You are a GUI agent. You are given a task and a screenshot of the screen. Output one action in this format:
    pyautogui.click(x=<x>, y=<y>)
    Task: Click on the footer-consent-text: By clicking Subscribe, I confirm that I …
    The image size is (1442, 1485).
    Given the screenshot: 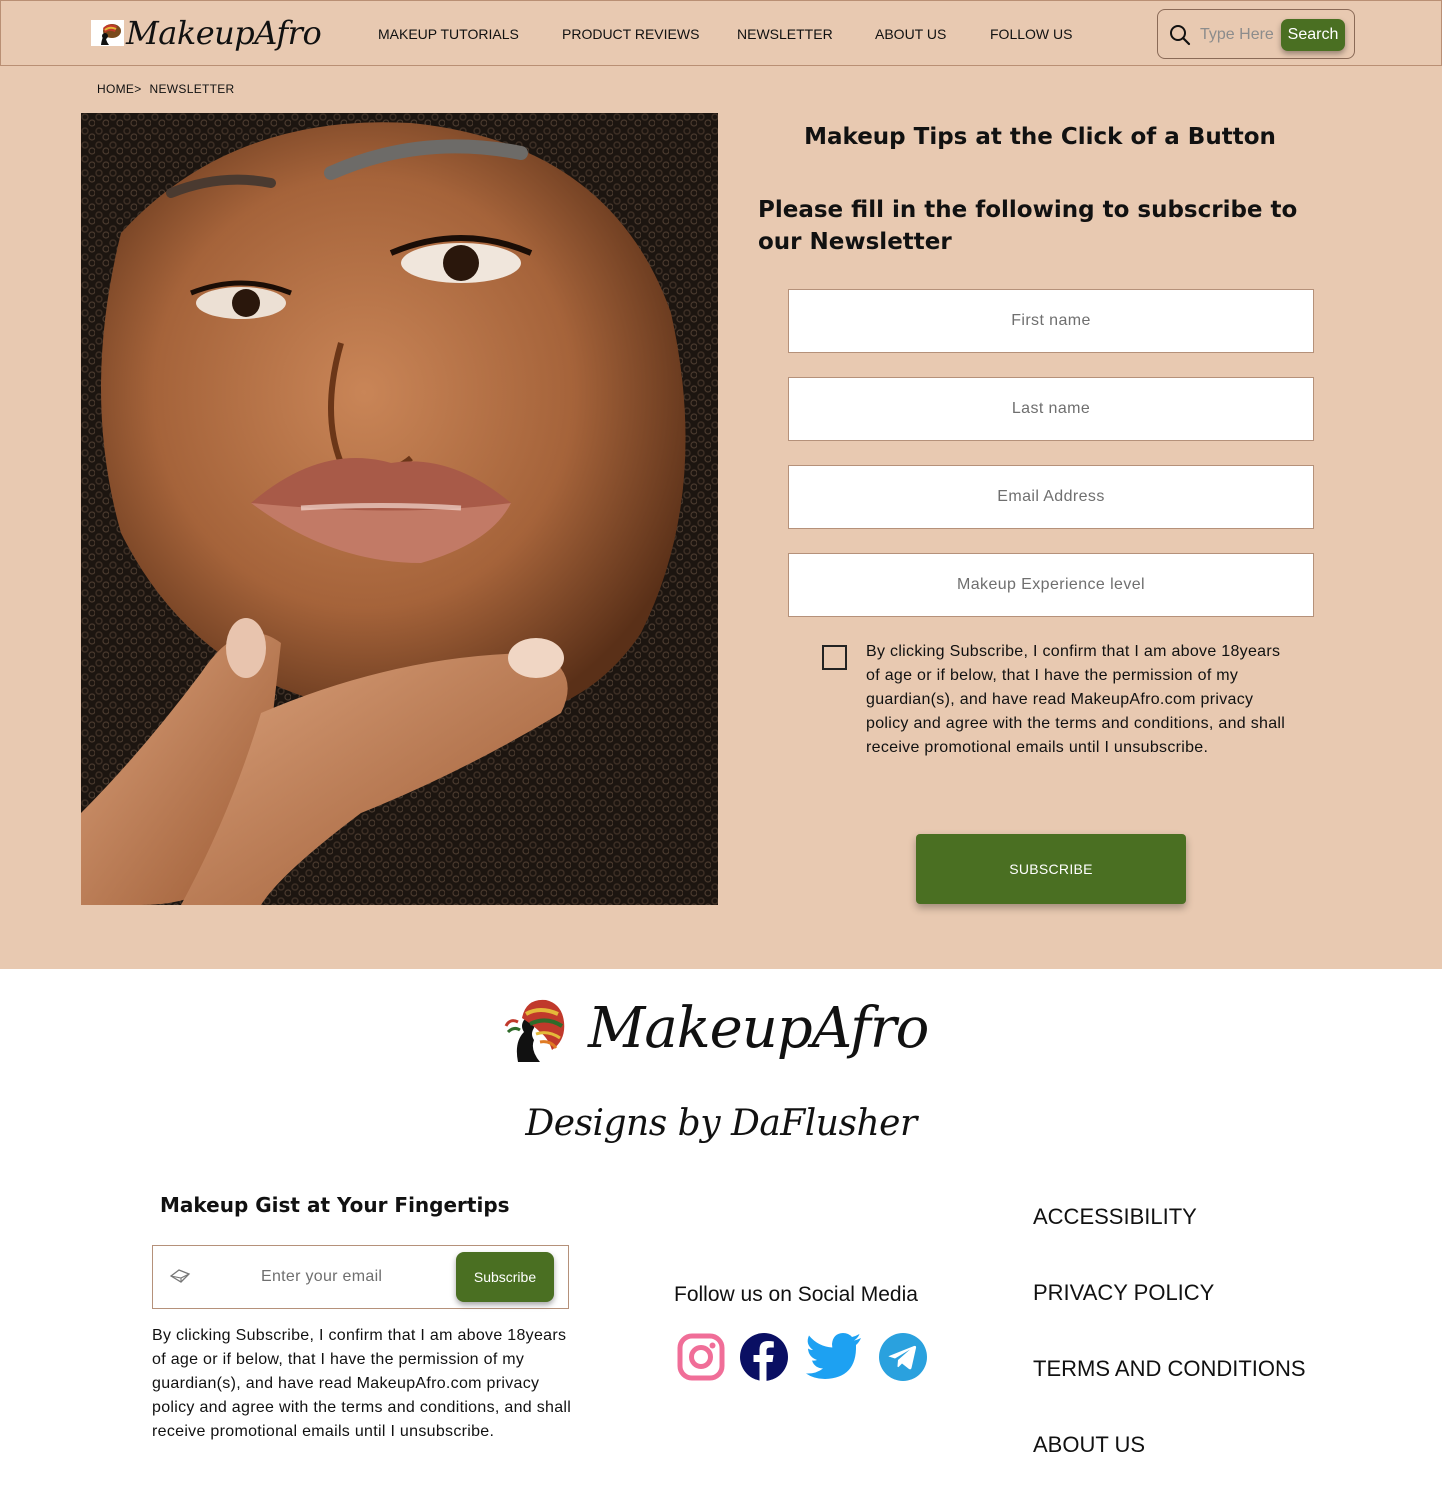 What is the action you would take?
    pyautogui.click(x=362, y=1383)
    